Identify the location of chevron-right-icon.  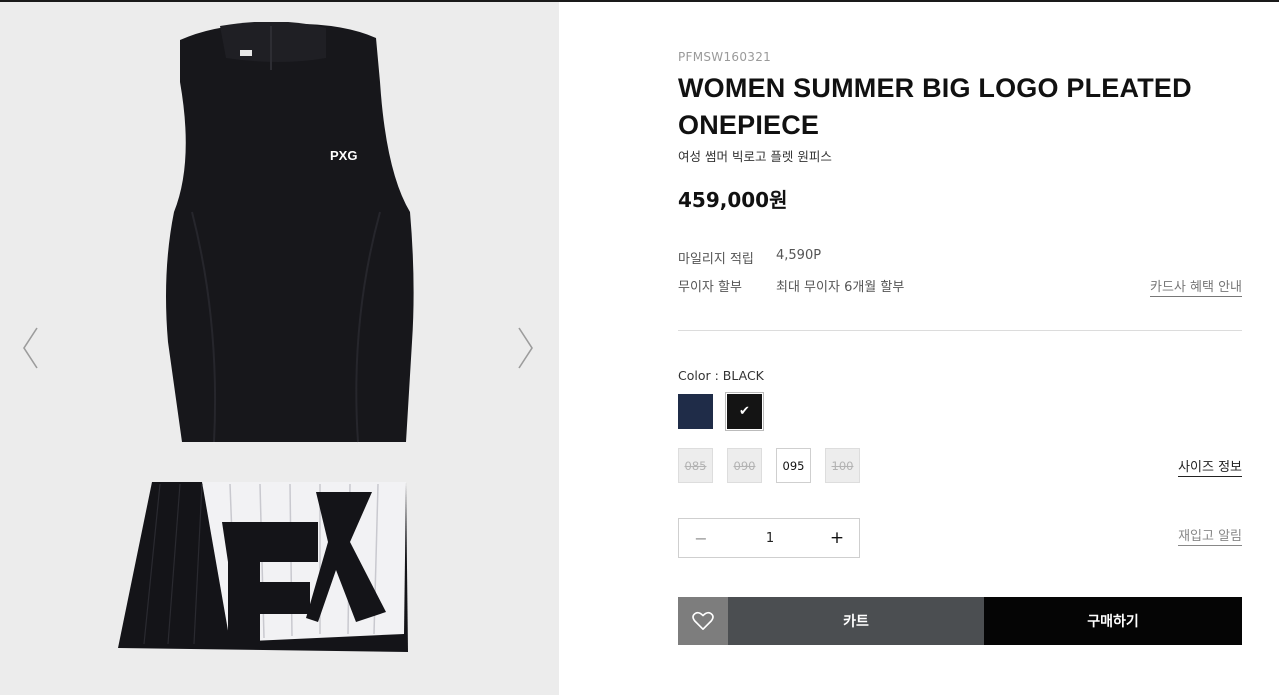
(525, 348).